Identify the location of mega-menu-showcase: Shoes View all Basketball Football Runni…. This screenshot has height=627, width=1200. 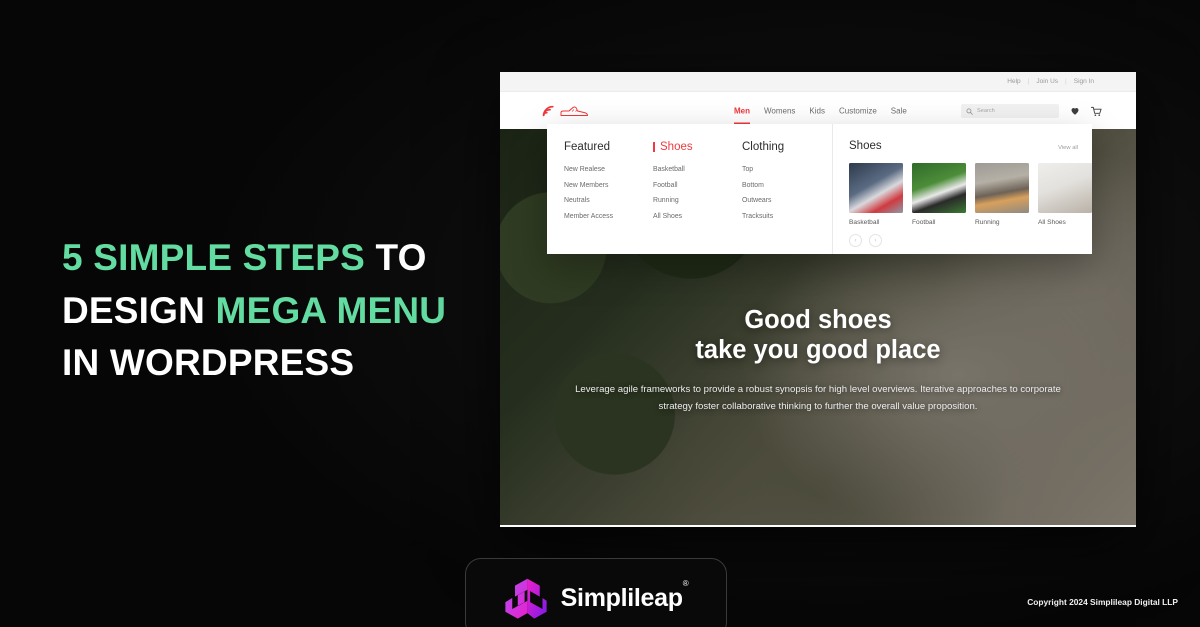
(962, 189).